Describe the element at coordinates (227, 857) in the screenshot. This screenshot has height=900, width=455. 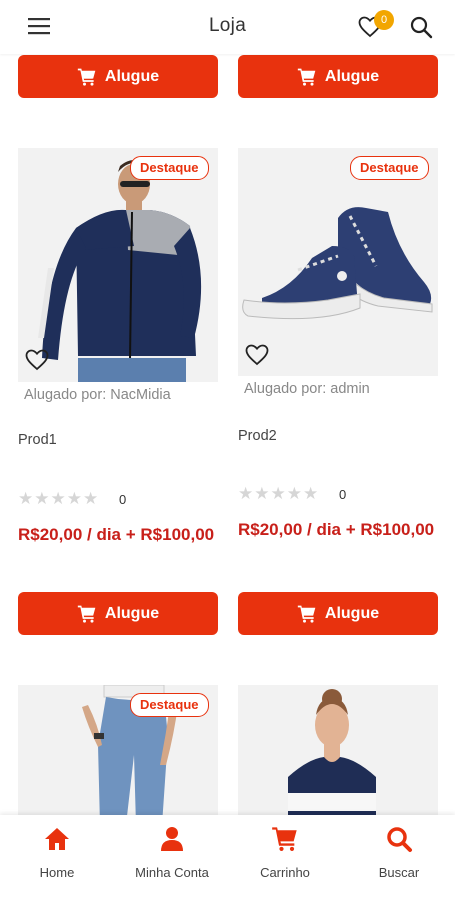
I see `bottom-navigation: Home Minha Conta Carrinho Buscar` at that location.